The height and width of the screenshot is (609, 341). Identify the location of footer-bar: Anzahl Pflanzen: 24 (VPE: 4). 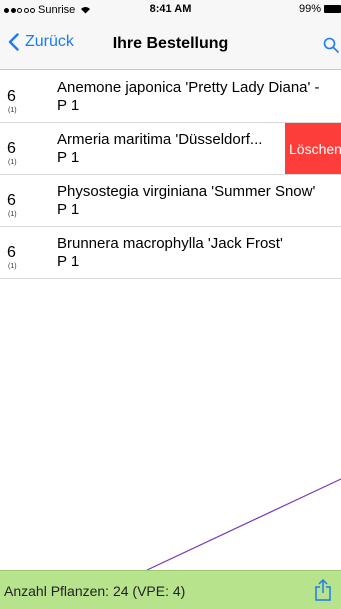
(170, 589).